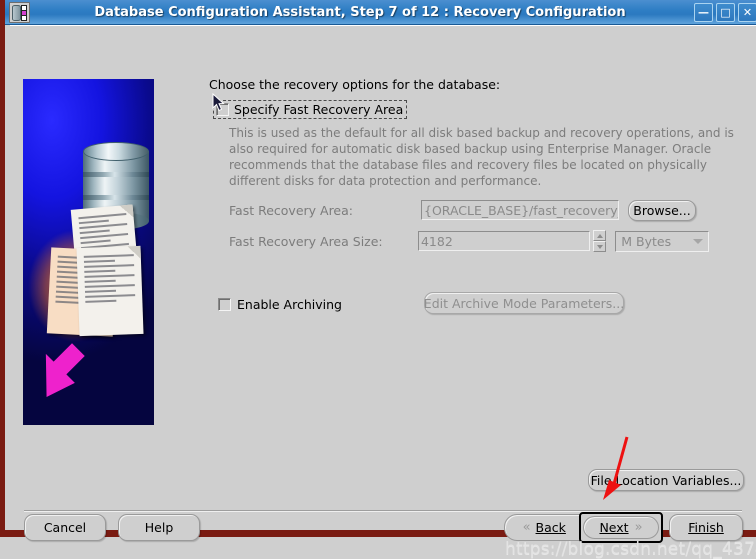 The image size is (756, 559). I want to click on art-paper-sheet, so click(110, 291).